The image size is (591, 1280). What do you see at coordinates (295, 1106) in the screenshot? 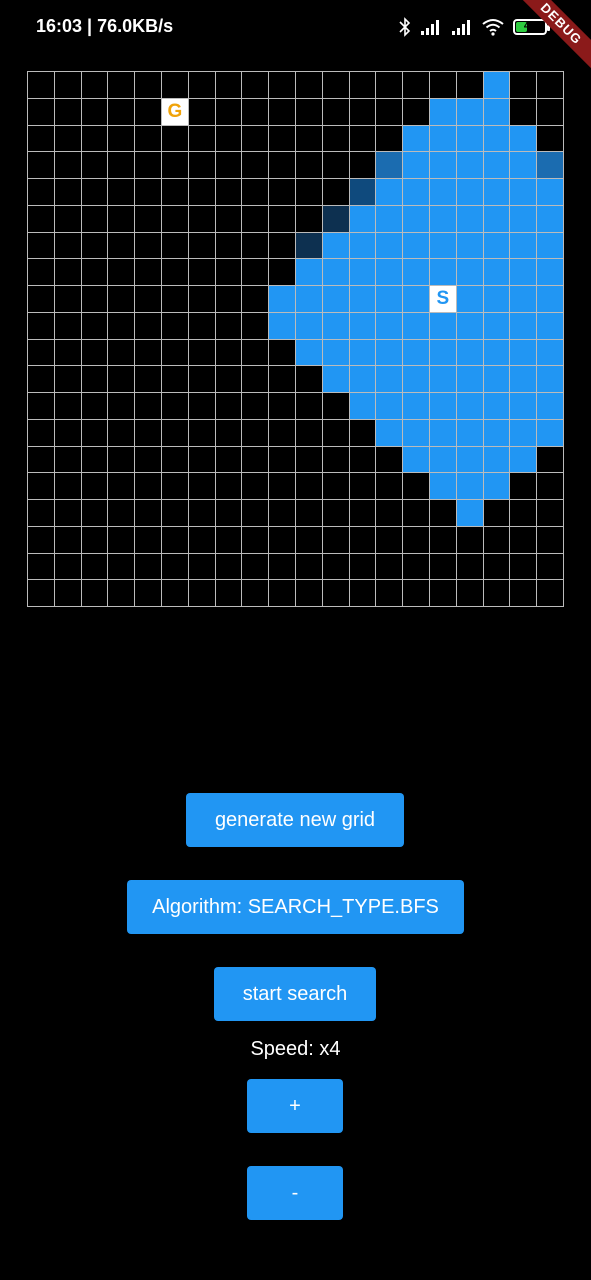
I see `speed-increase-button: +` at bounding box center [295, 1106].